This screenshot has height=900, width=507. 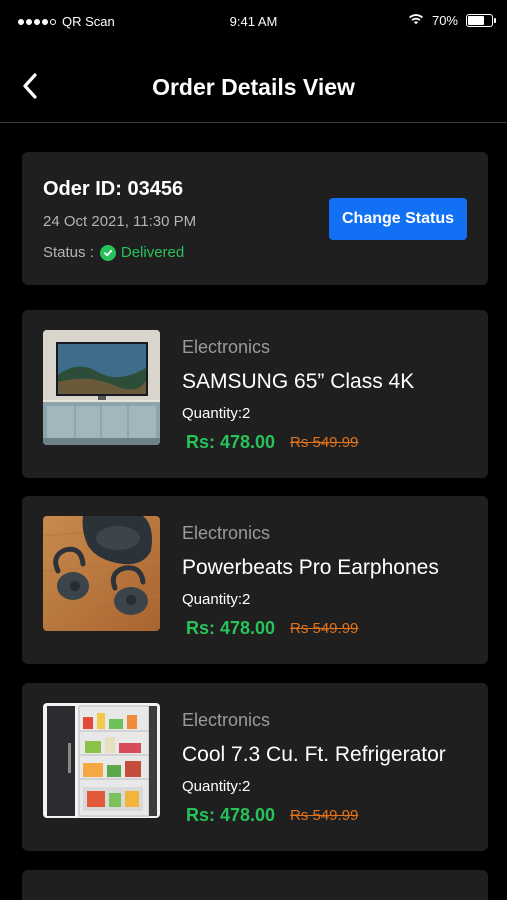 What do you see at coordinates (120, 221) in the screenshot?
I see `order-date: 24 Oct 2021, 11:30 PM` at bounding box center [120, 221].